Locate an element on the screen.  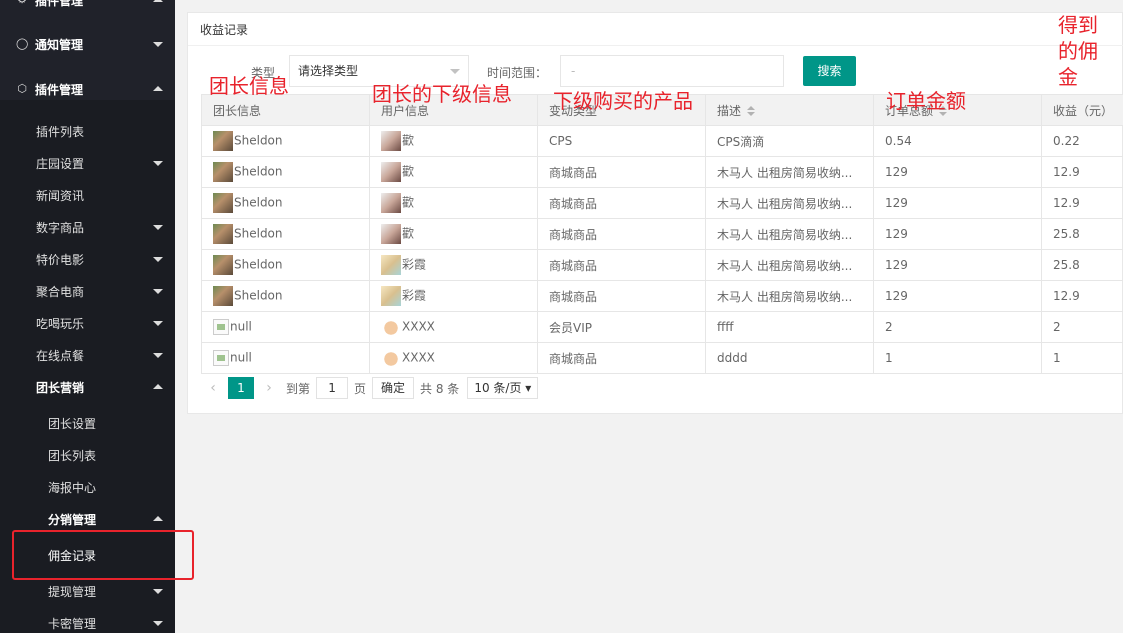
desc-cell: CPS滴滴 is located at coordinates (789, 141).